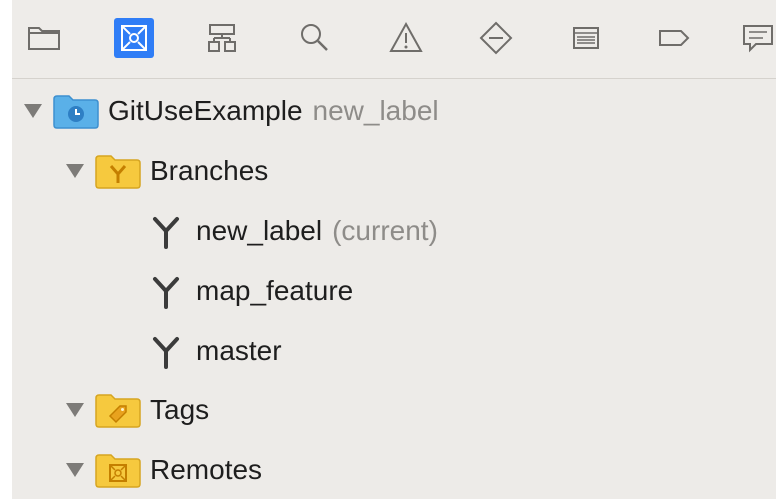  What do you see at coordinates (118, 410) in the screenshot?
I see `tags-folder-icon` at bounding box center [118, 410].